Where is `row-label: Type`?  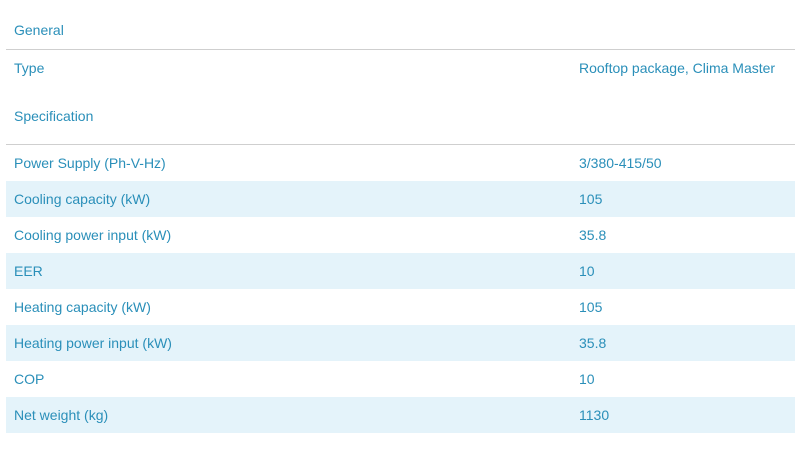
row-label: Type is located at coordinates (29, 68).